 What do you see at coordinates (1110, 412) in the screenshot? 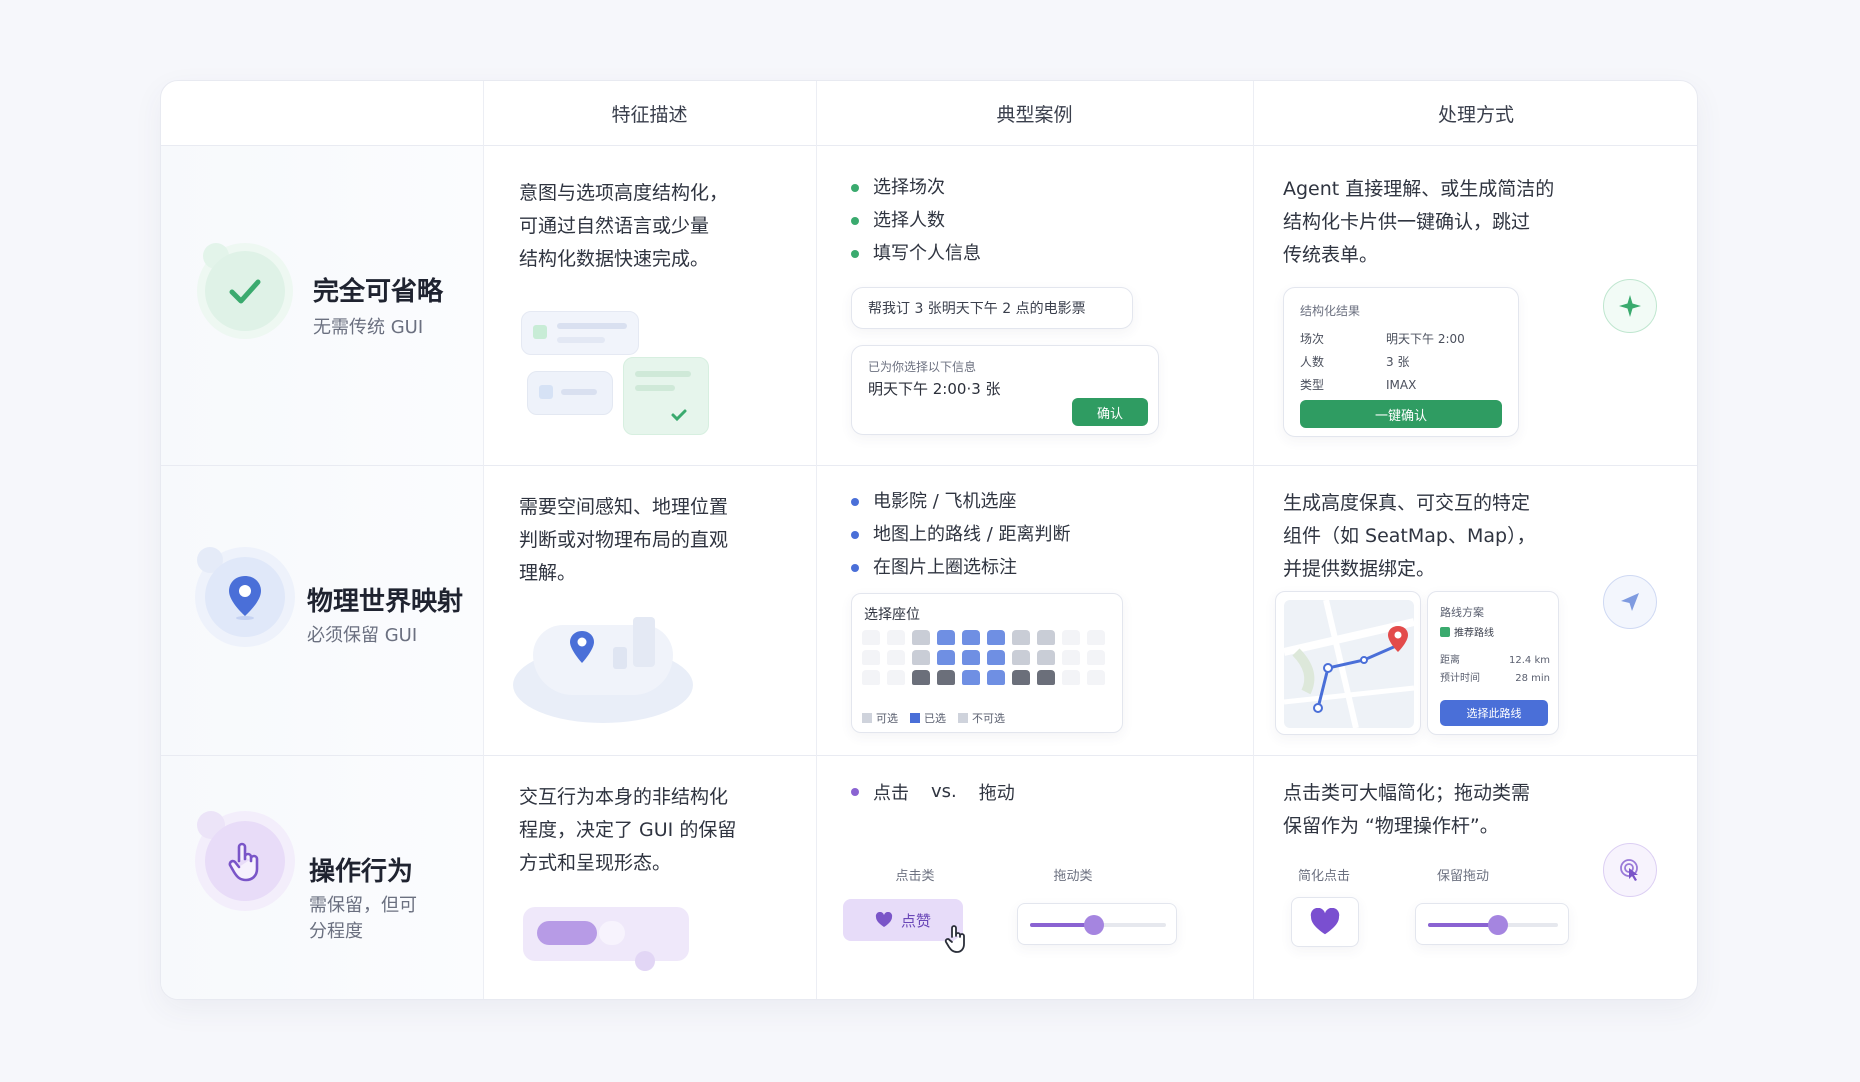
I see `confirm-button: 确认` at bounding box center [1110, 412].